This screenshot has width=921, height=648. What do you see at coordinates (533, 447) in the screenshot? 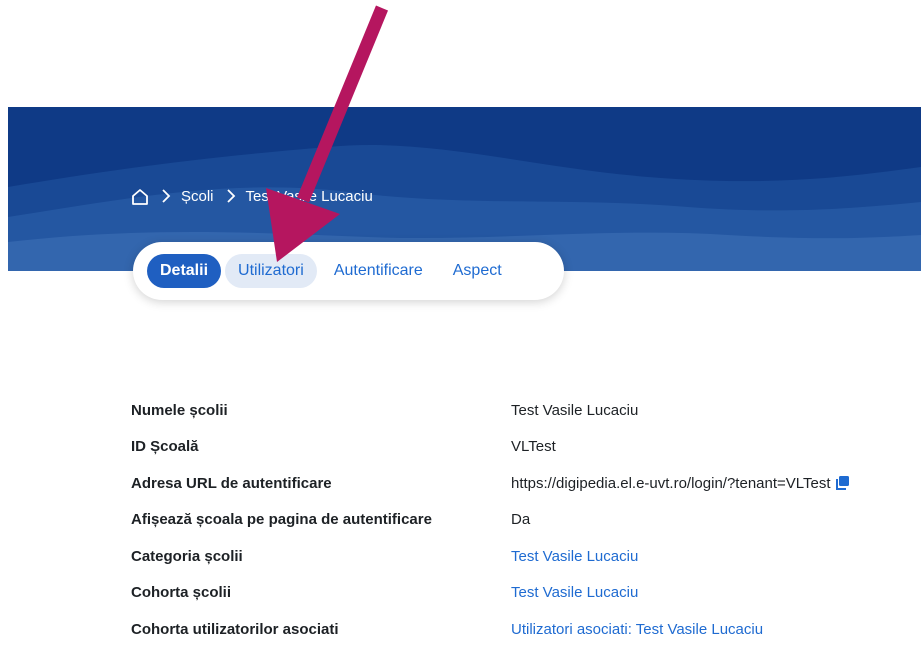
I see `detail-value: VLTest` at bounding box center [533, 447].